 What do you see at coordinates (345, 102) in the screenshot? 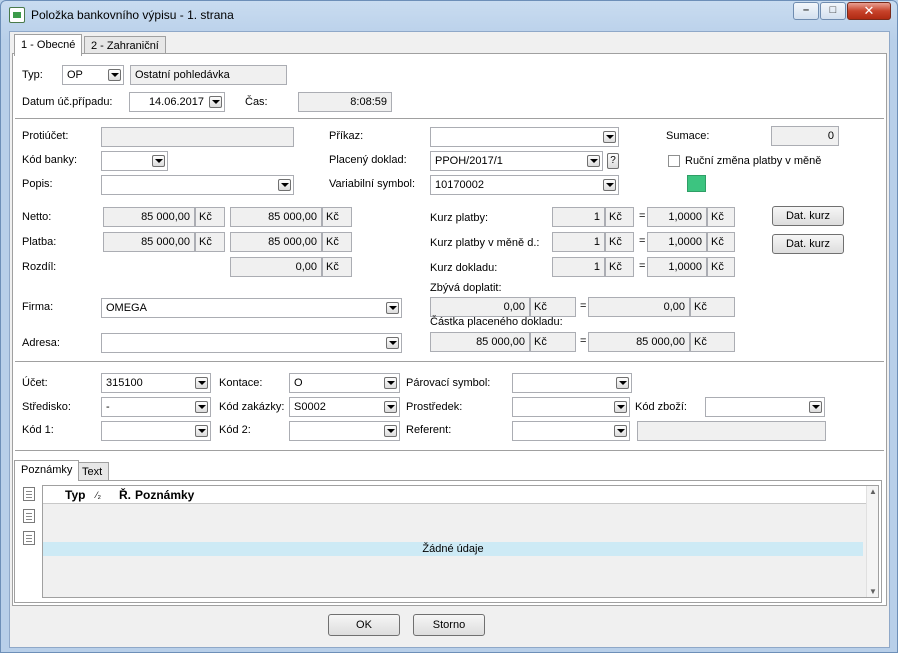
I see `cas-field: 8:08:59` at bounding box center [345, 102].